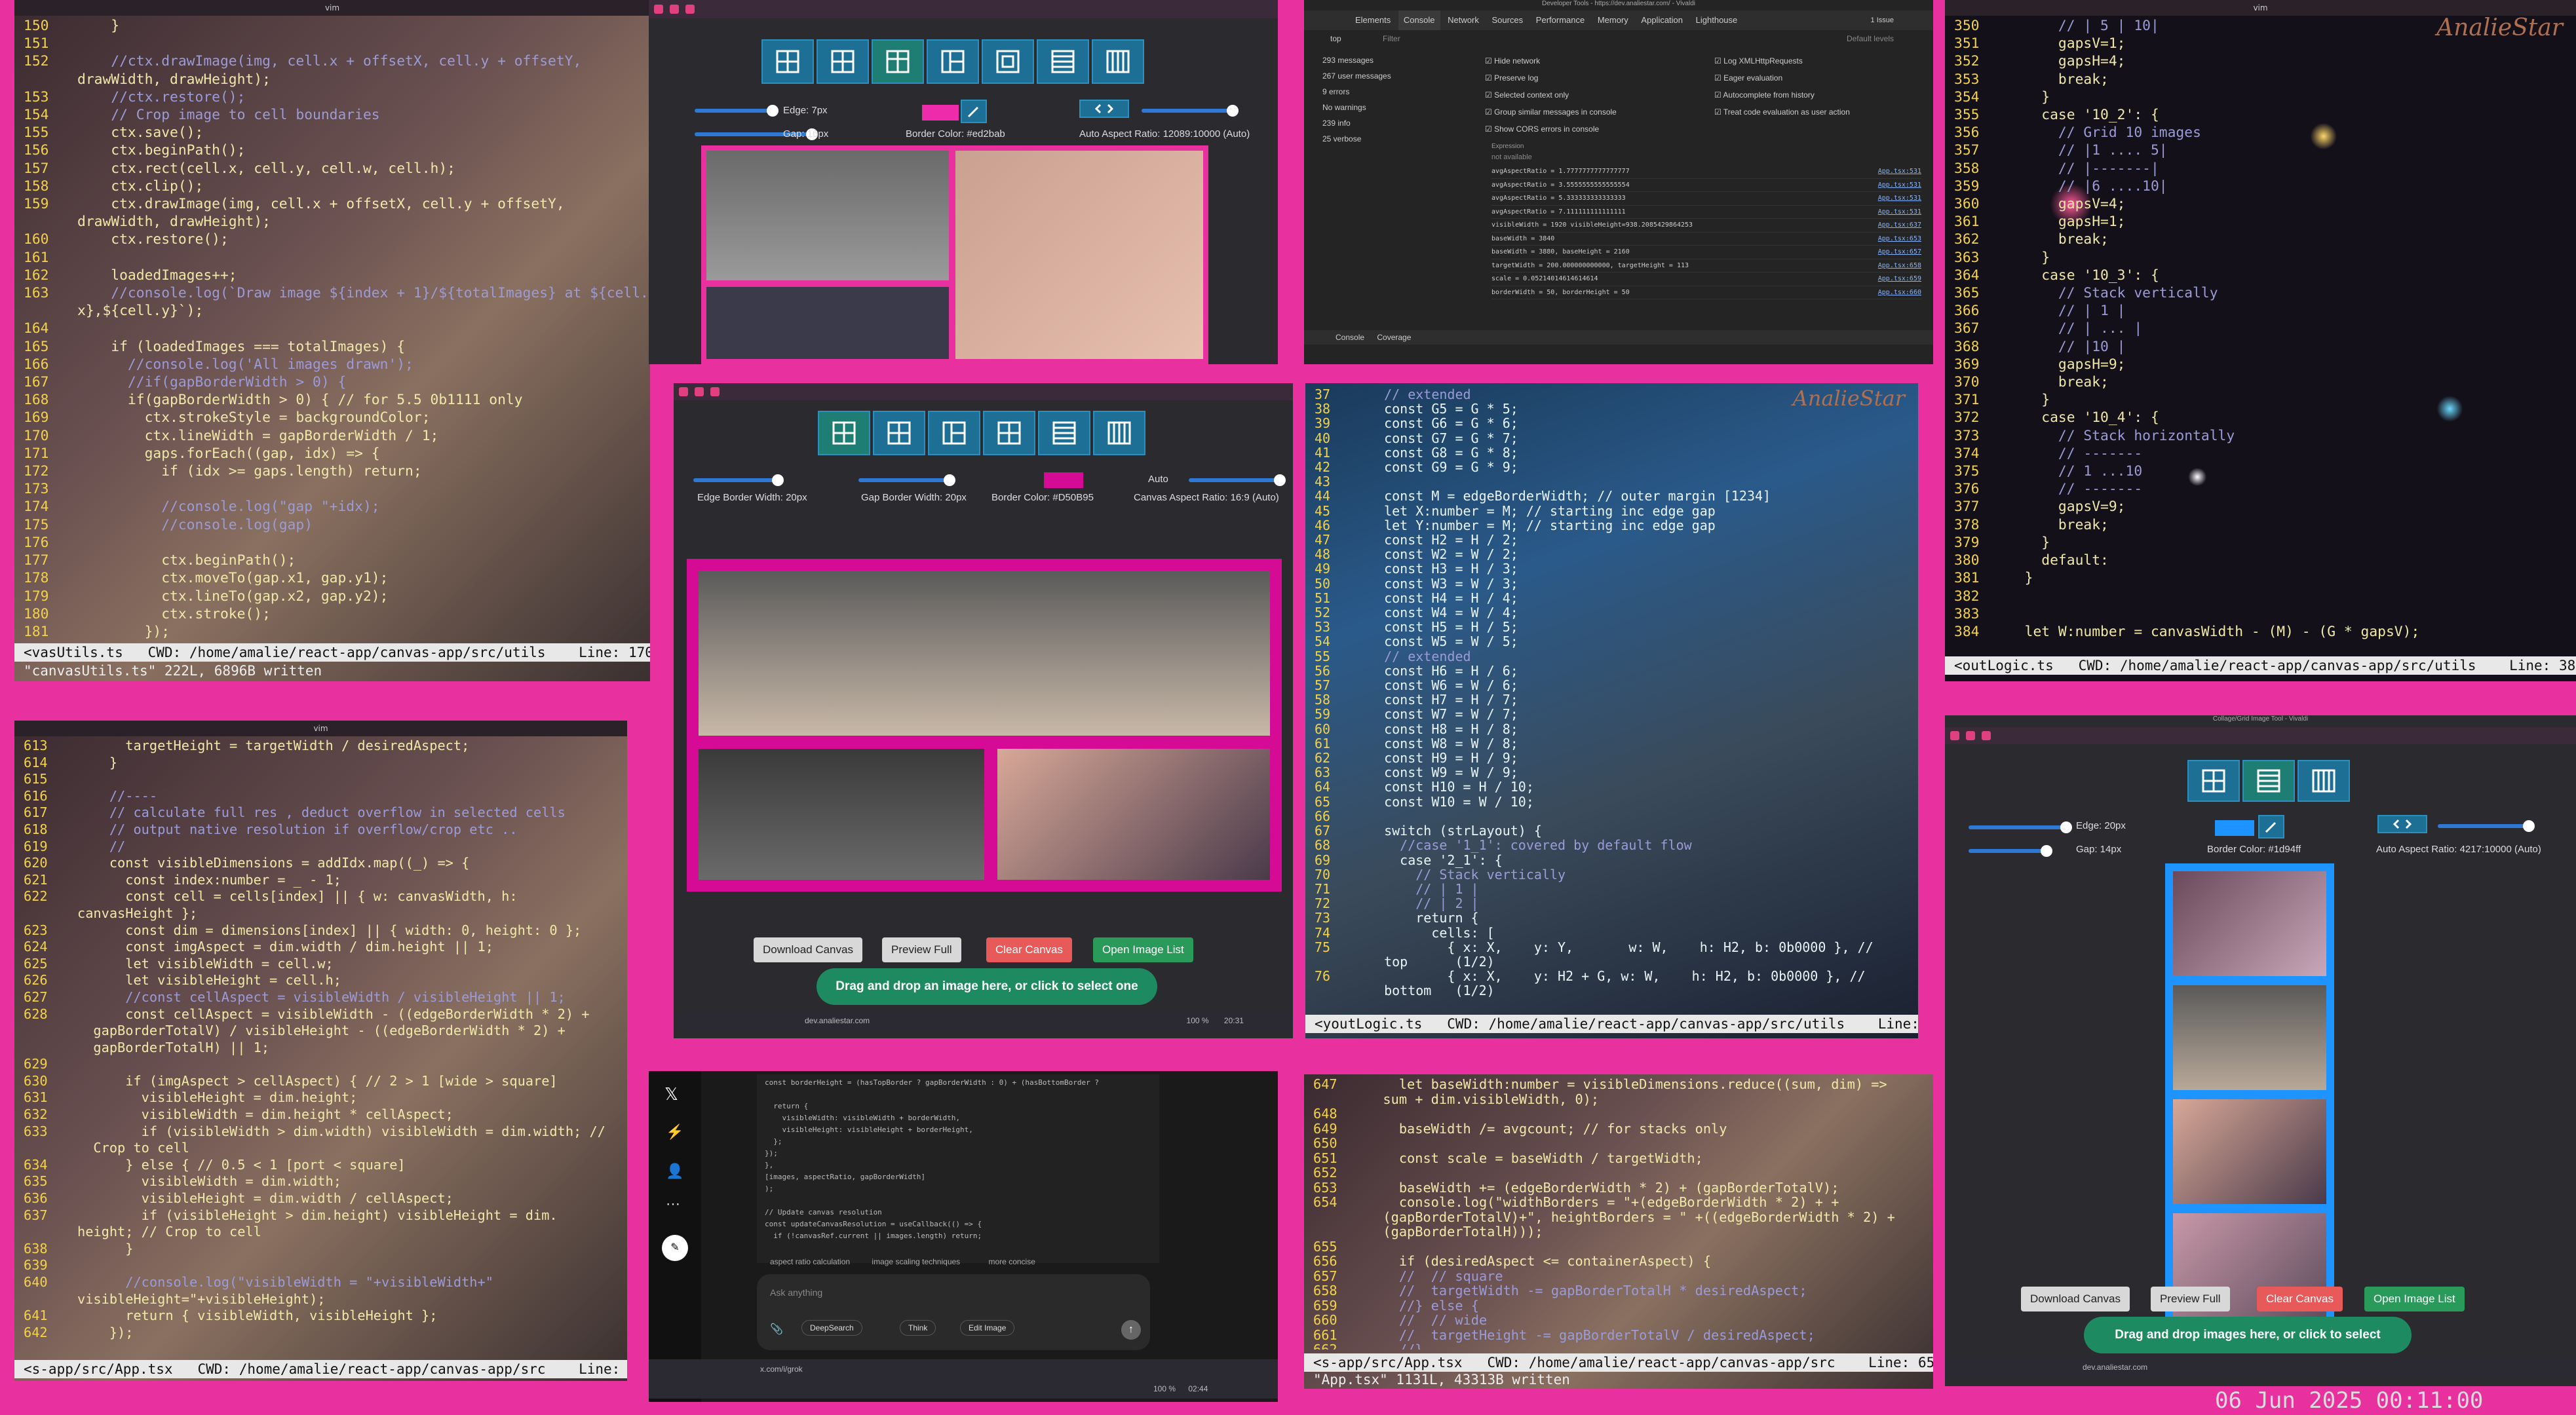  What do you see at coordinates (675, 1248) in the screenshot?
I see `compose-icon: ✎` at bounding box center [675, 1248].